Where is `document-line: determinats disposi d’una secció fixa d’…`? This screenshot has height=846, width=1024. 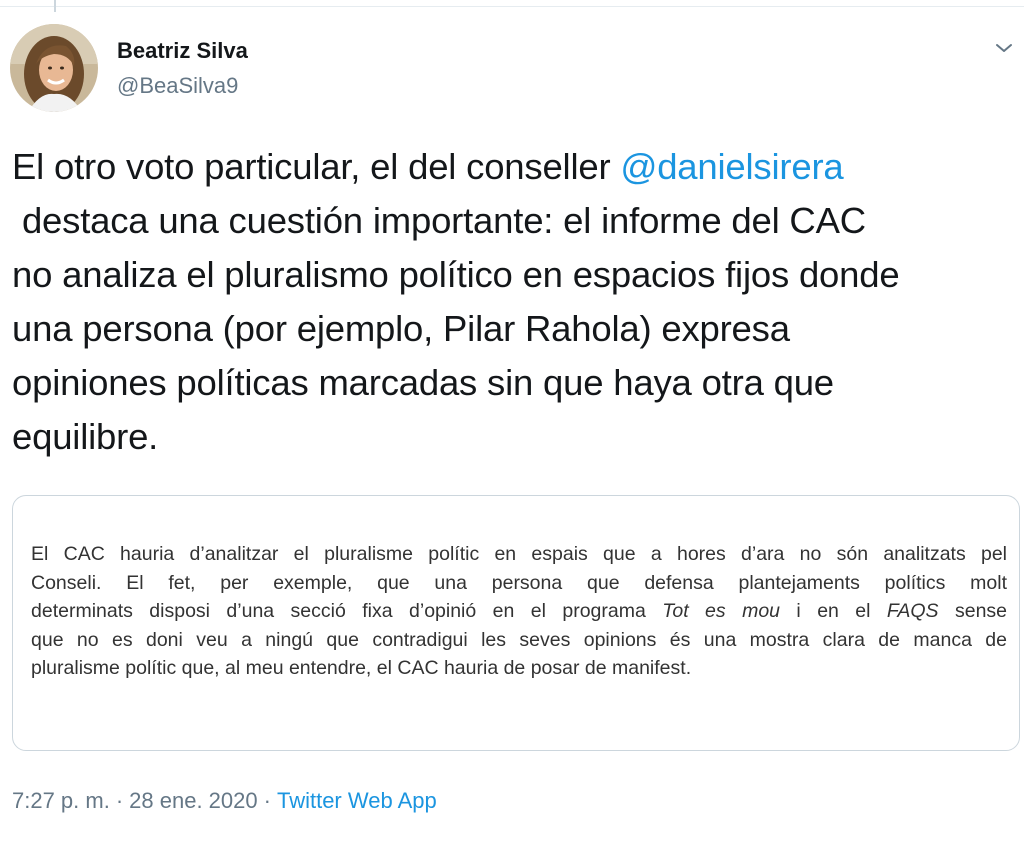
document-line: determinats disposi d’una secció fixa d’… is located at coordinates (519, 611).